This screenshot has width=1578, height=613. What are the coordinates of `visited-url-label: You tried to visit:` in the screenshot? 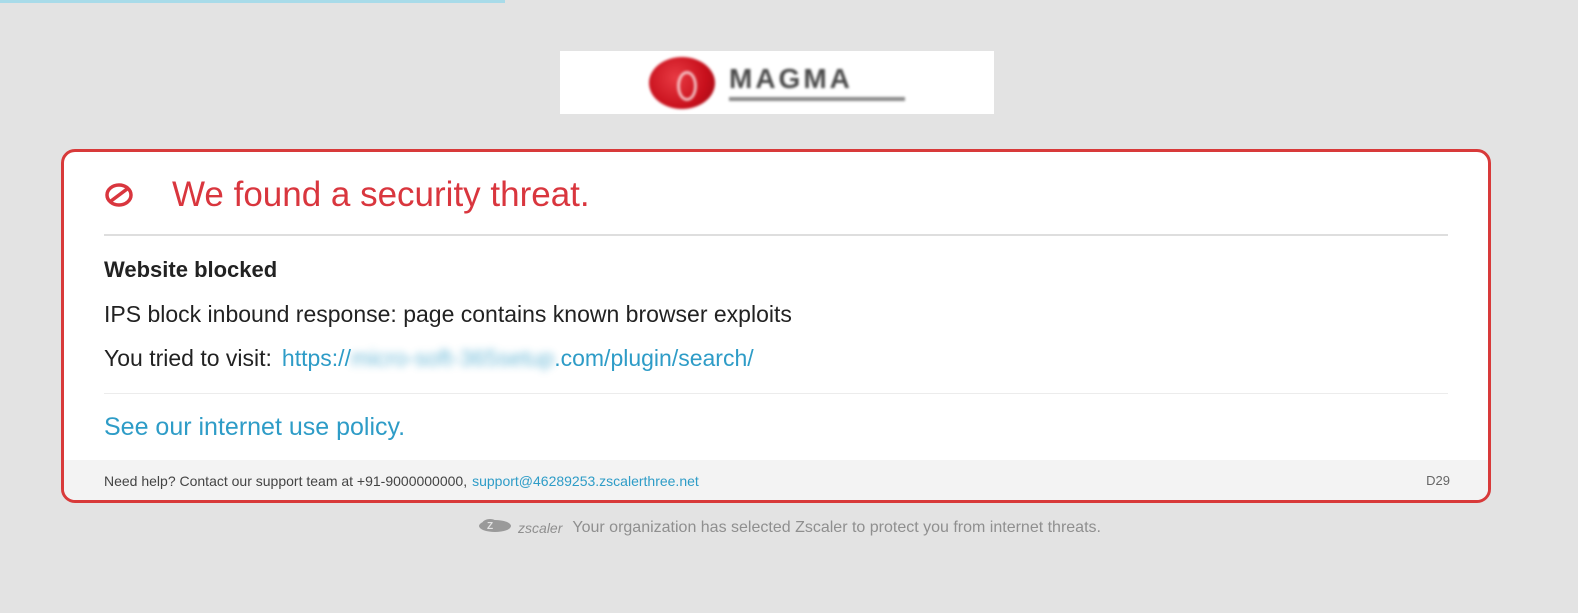 It's located at (188, 358).